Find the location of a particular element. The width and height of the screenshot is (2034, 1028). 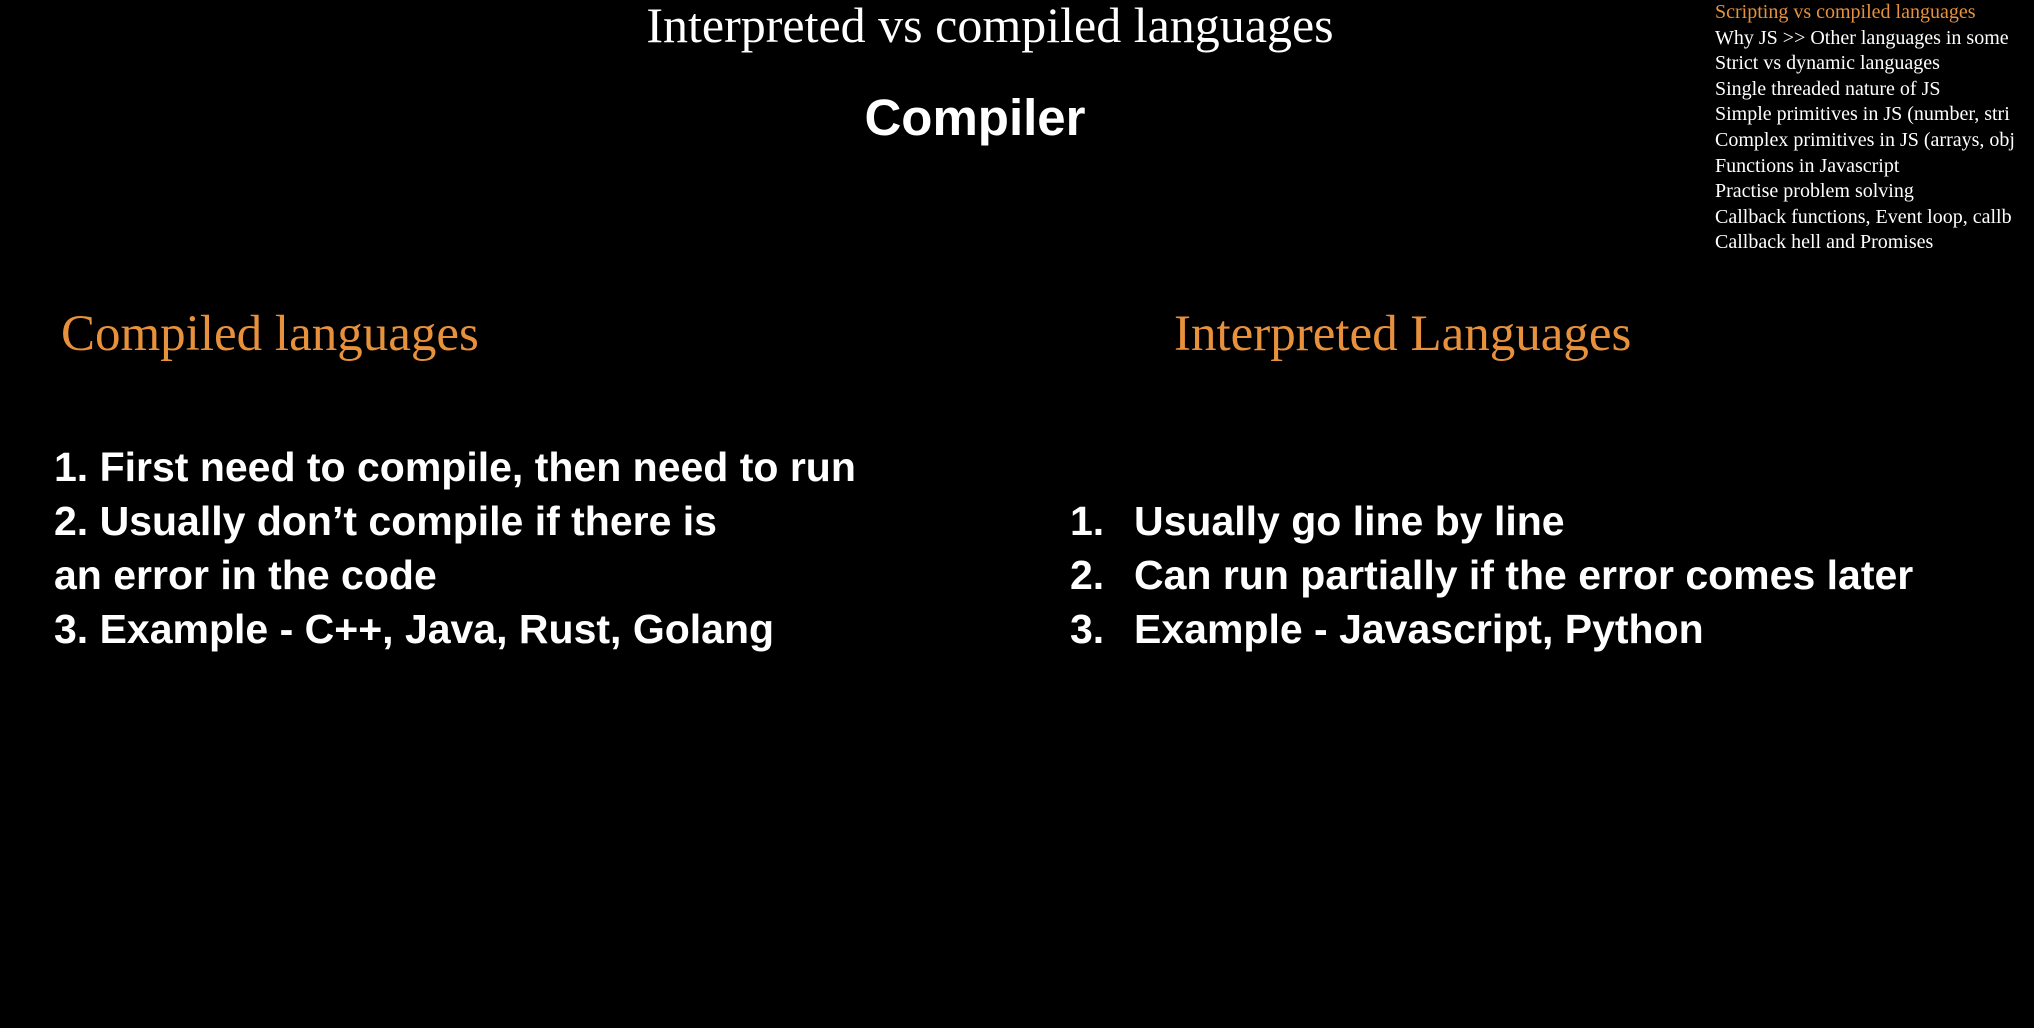

list-item-number: 2. is located at coordinates (1087, 575).